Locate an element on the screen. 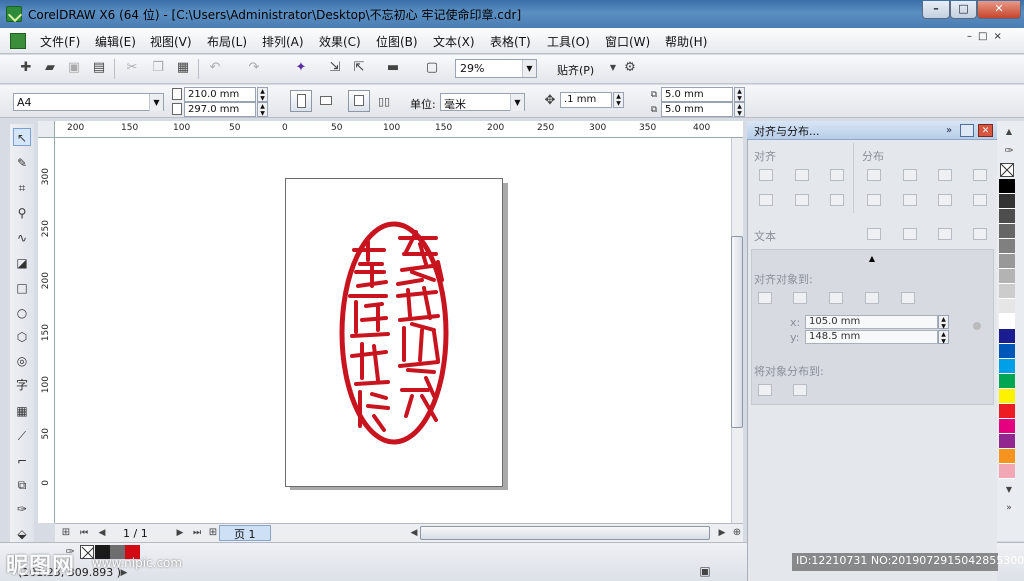 This screenshot has width=1024, height=581. page-width-spinner: ▲ ▼ is located at coordinates (262, 94).